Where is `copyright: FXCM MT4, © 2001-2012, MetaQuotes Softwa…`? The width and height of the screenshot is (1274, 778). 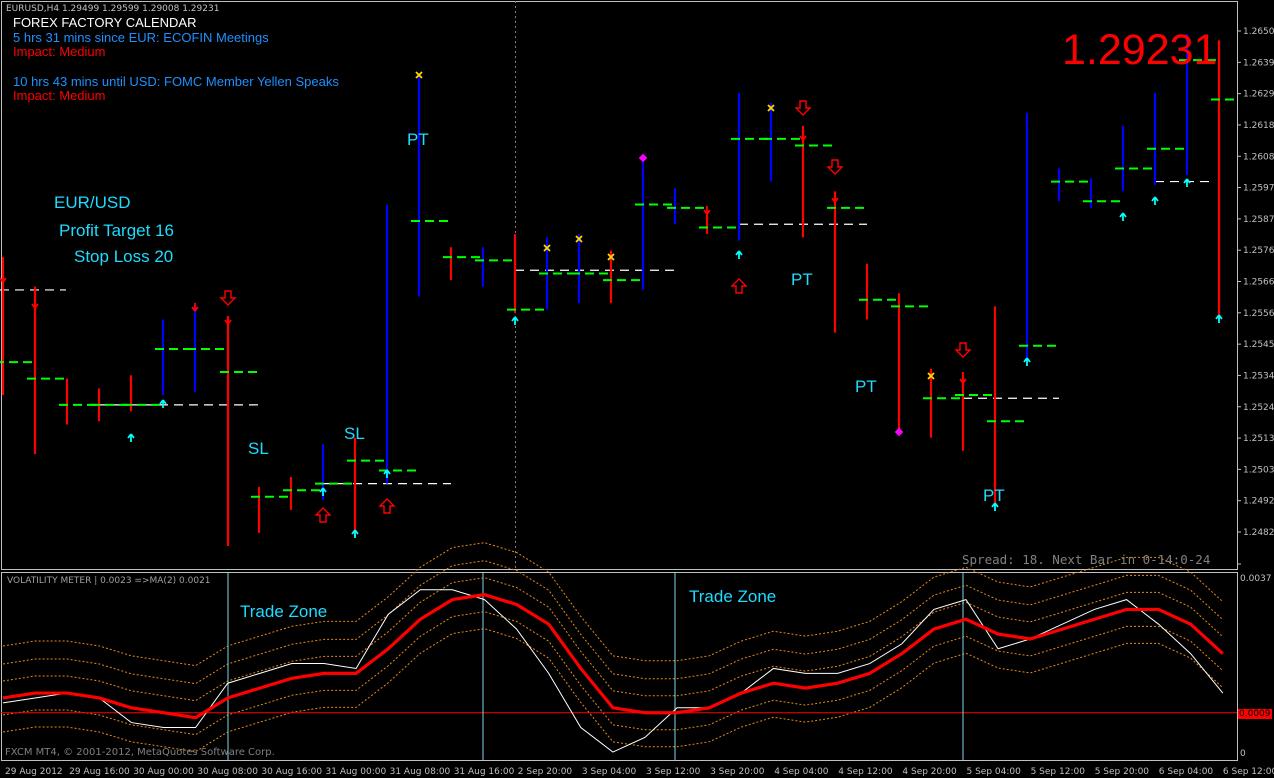
copyright: FXCM MT4, © 2001-2012, MetaQuotes Softwa… is located at coordinates (140, 752).